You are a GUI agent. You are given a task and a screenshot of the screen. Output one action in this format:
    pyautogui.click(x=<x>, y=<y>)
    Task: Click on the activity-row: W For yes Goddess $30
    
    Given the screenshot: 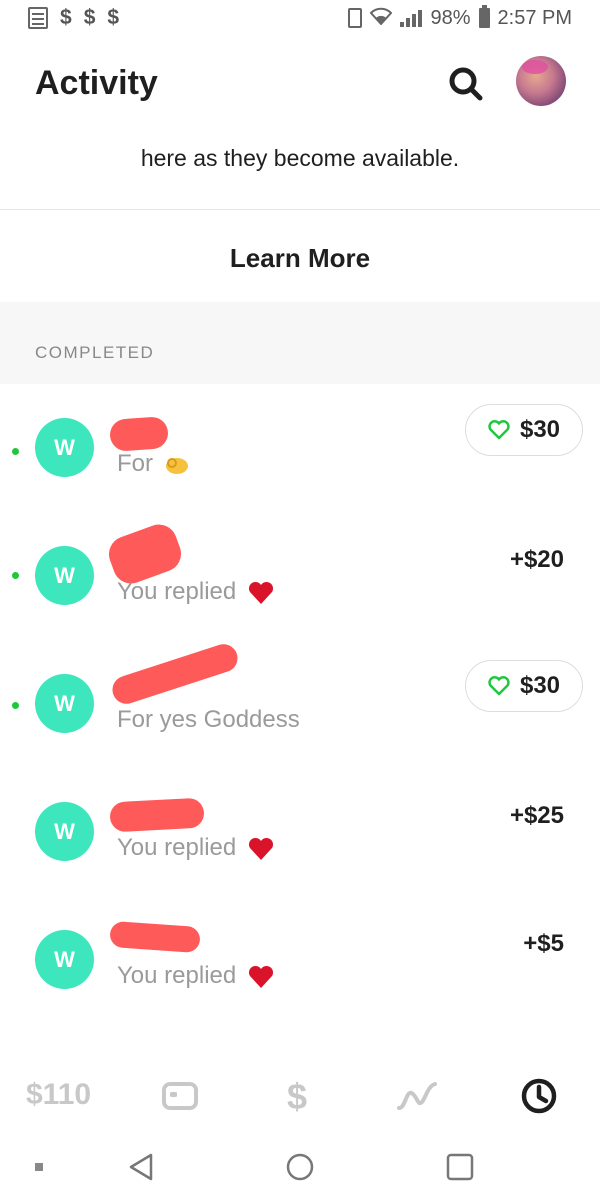 What is the action you would take?
    pyautogui.click(x=300, y=704)
    